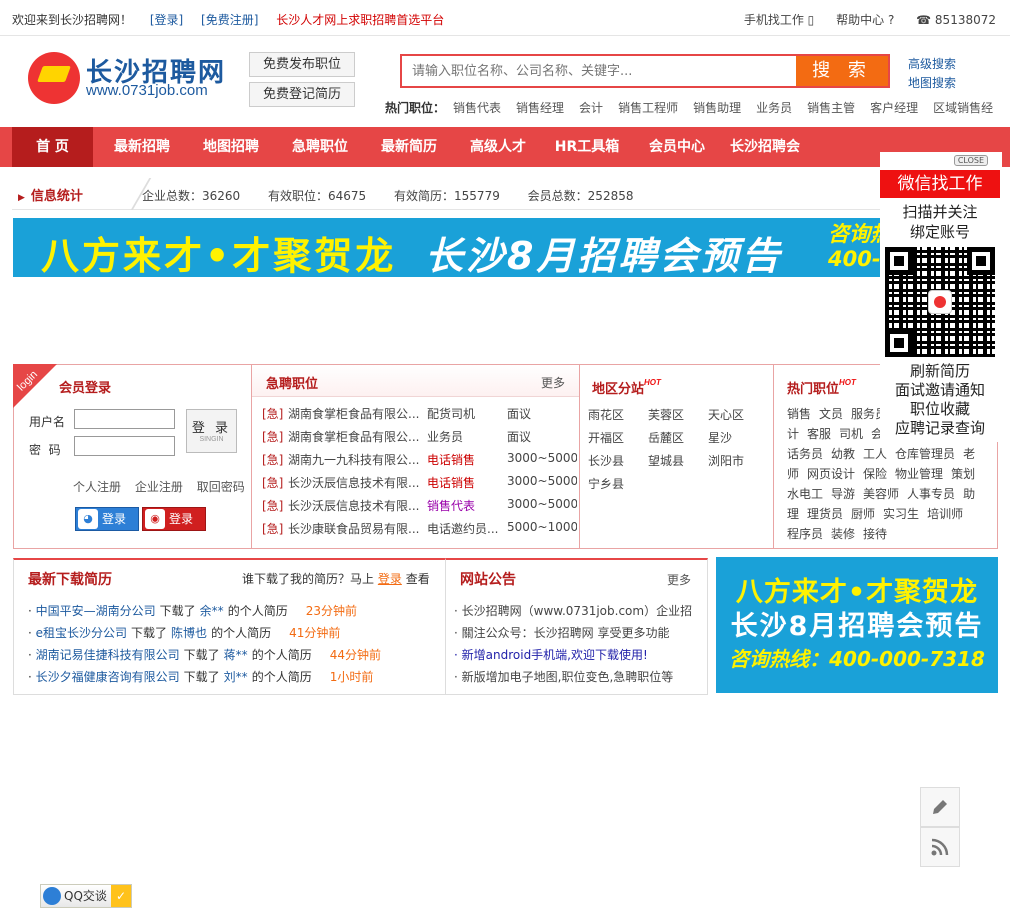  What do you see at coordinates (466, 436) in the screenshot?
I see `urgent-position-link: 业务员` at bounding box center [466, 436].